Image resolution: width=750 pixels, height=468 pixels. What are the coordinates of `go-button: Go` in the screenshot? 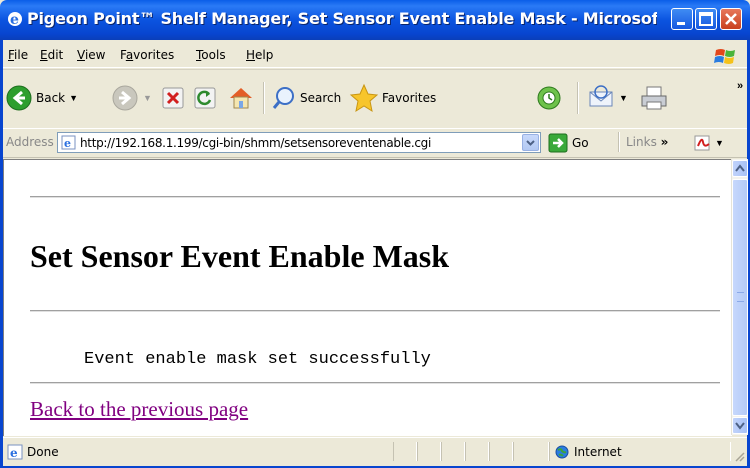 It's located at (568, 142).